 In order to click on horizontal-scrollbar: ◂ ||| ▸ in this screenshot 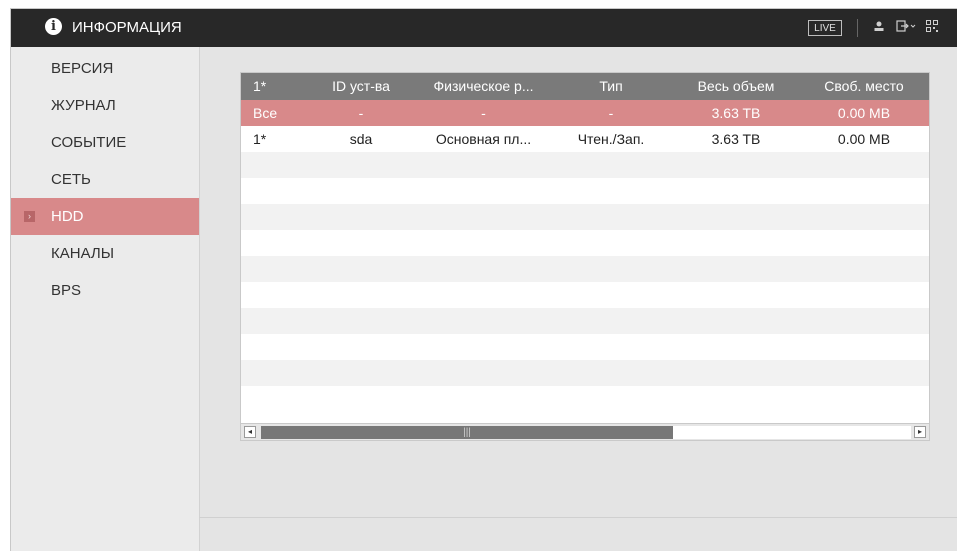, I will do `click(585, 431)`.